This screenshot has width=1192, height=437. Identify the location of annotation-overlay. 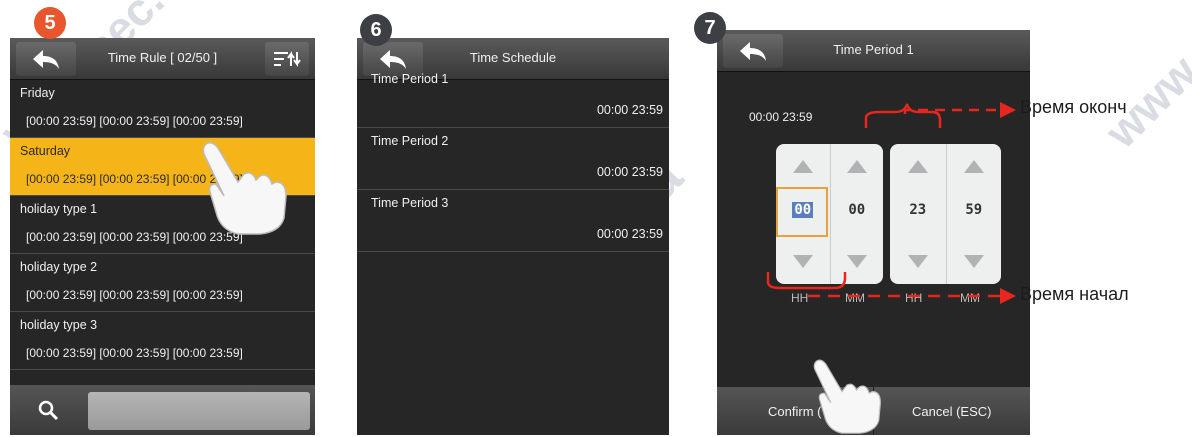
(891, 203).